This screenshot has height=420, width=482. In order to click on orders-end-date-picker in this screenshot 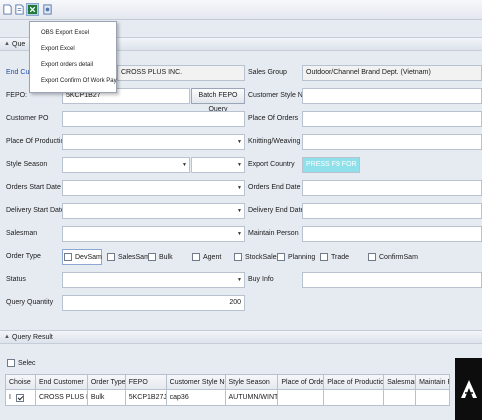, I will do `click(392, 188)`.